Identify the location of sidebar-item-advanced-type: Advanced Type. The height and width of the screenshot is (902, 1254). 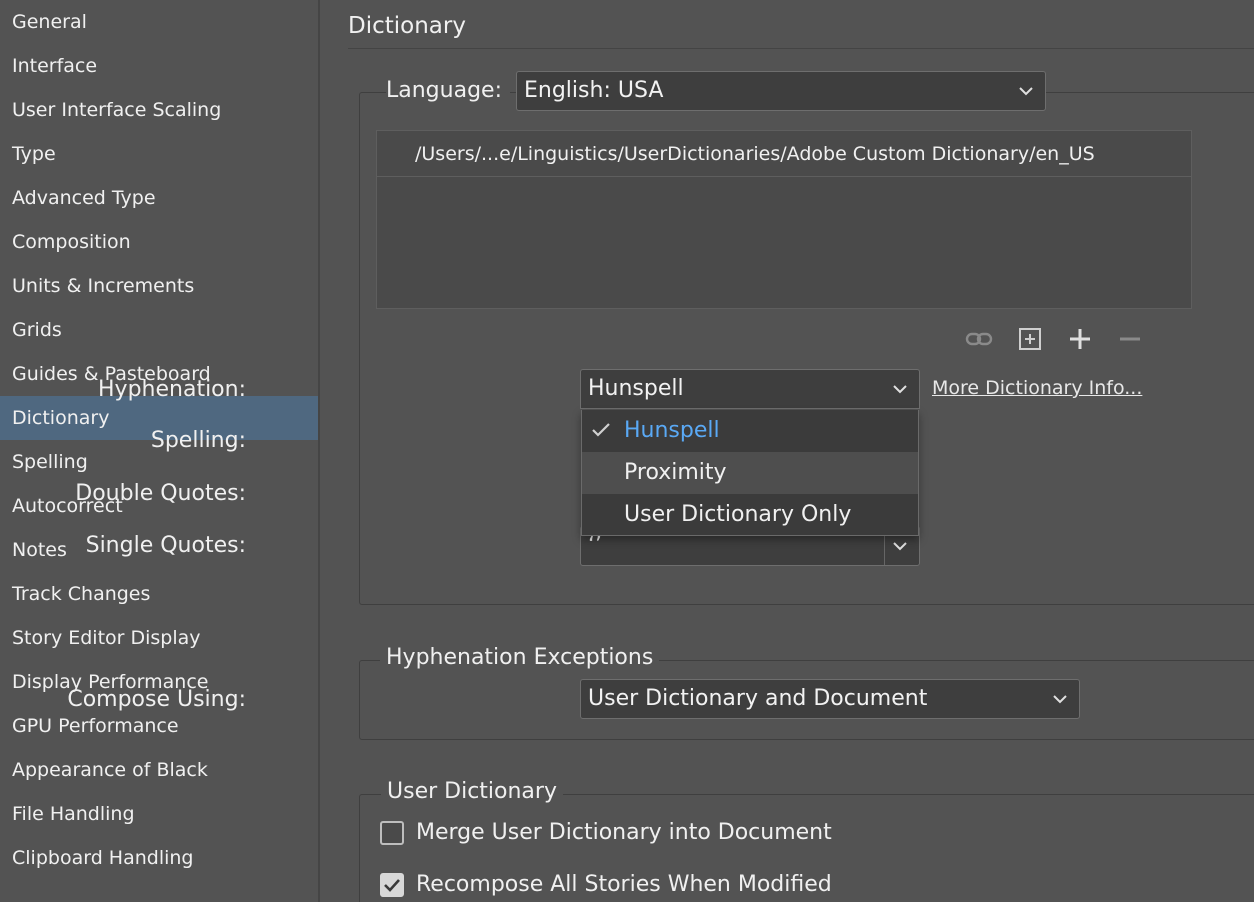
(159, 198).